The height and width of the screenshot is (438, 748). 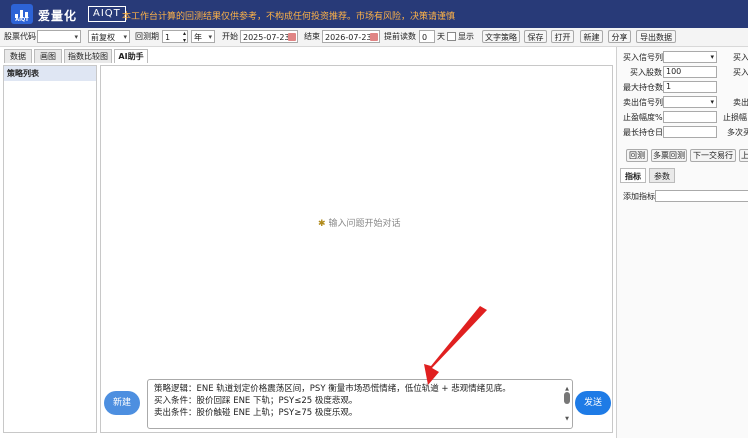 What do you see at coordinates (88, 56) in the screenshot?
I see `tab-index-compare: 指数比较图` at bounding box center [88, 56].